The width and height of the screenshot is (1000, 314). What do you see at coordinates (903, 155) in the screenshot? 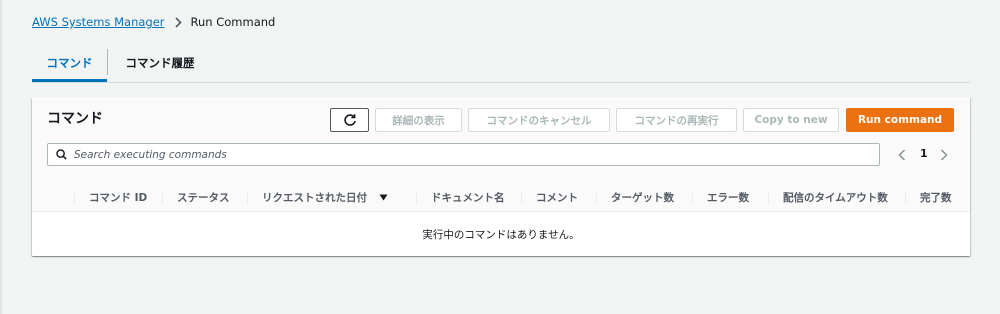
I see `chevron-left-icon` at bounding box center [903, 155].